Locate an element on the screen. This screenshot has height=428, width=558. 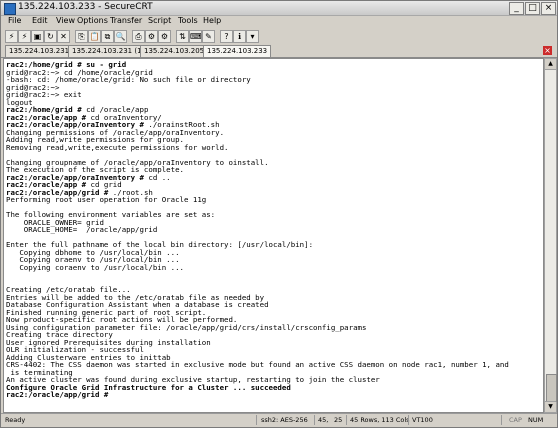
tab-135-224-103-205: 135.224.103.205 is located at coordinates (174, 51).